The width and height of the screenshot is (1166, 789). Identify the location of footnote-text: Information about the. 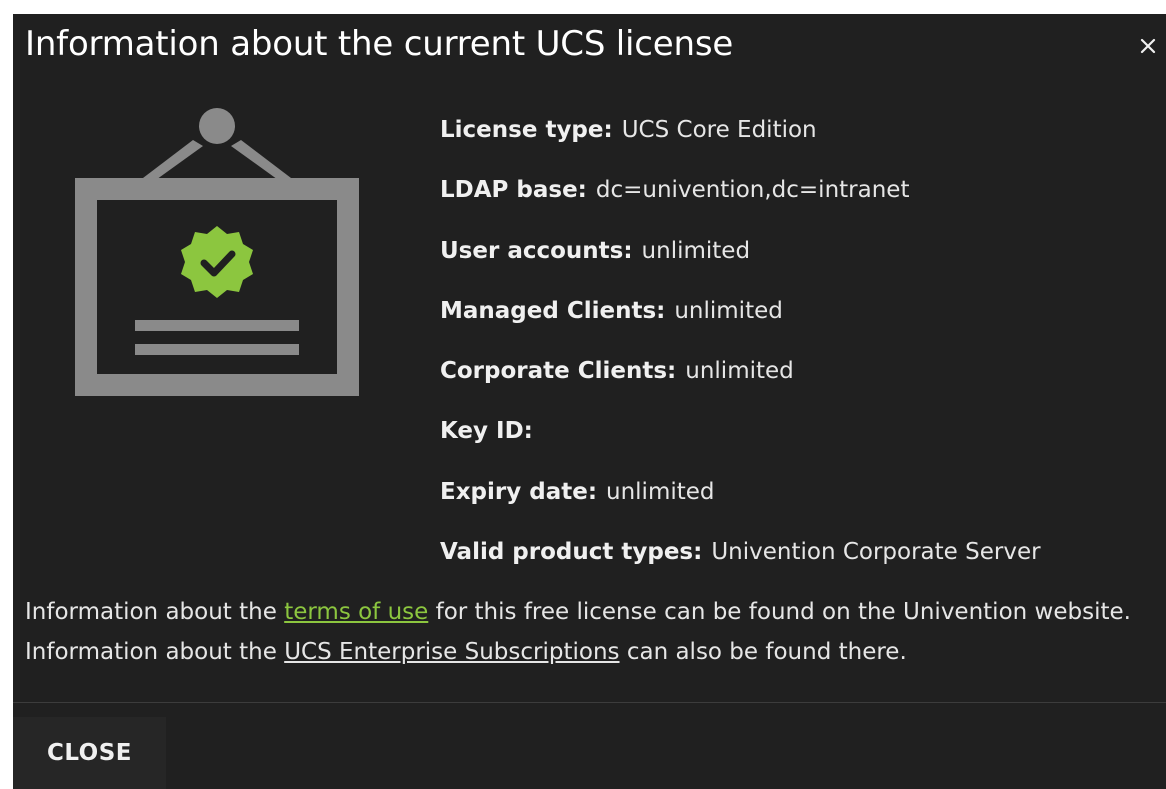
(155, 612).